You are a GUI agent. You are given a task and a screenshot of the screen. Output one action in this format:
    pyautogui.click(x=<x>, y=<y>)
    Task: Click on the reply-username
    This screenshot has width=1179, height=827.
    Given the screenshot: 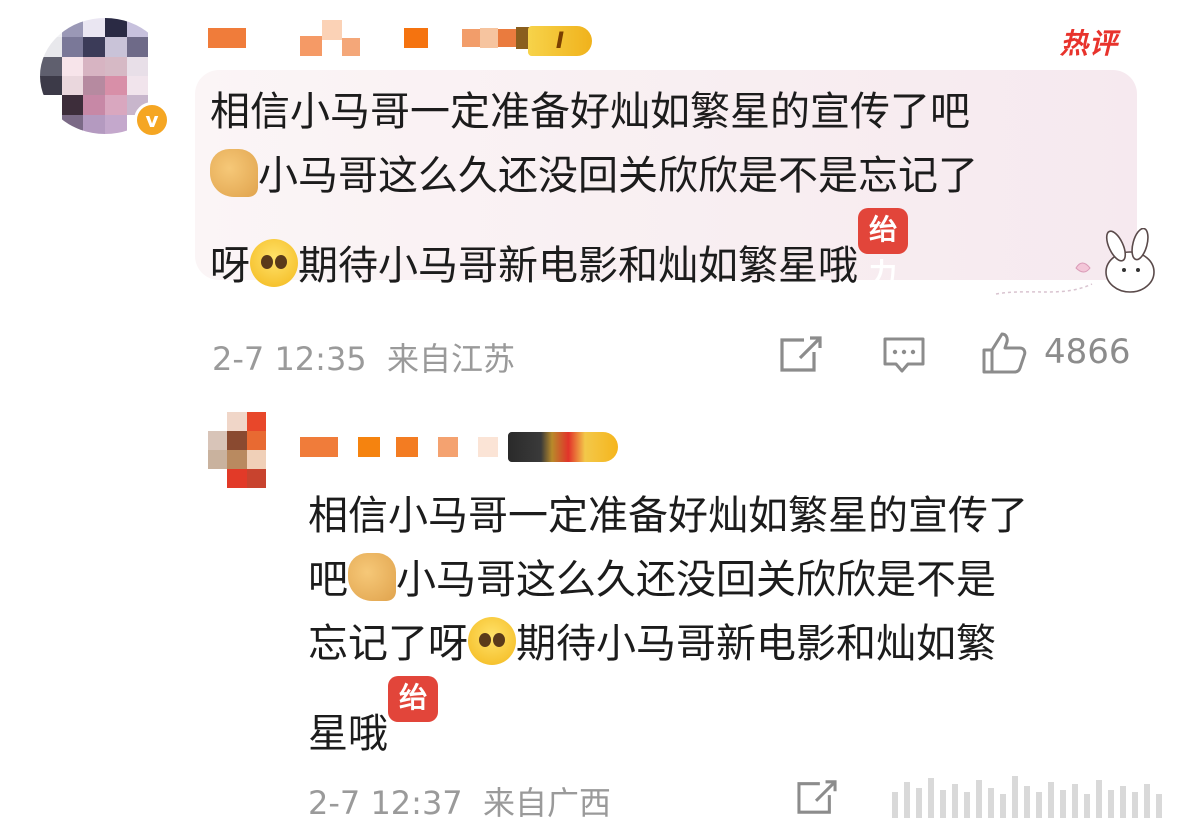 What is the action you would take?
    pyautogui.click(x=420, y=447)
    